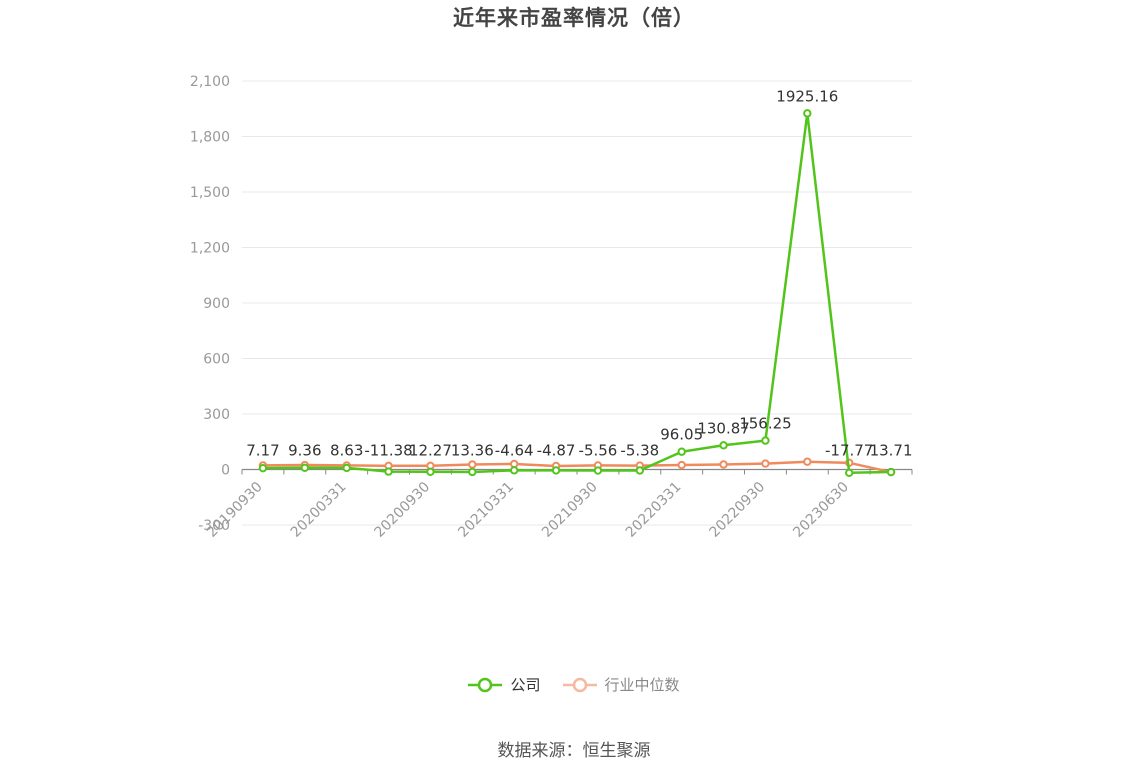 This screenshot has width=1148, height=776. I want to click on company-data-label: -4.87, so click(556, 451).